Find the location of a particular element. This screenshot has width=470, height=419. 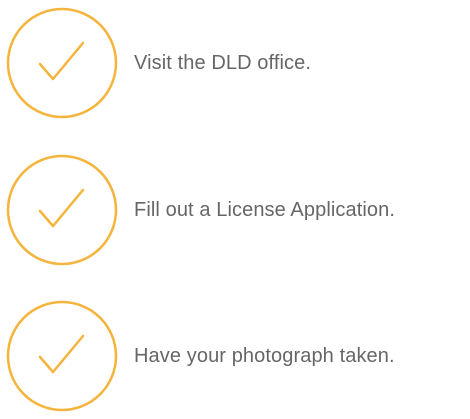

step-label: Visit the DLD office. is located at coordinates (223, 63).